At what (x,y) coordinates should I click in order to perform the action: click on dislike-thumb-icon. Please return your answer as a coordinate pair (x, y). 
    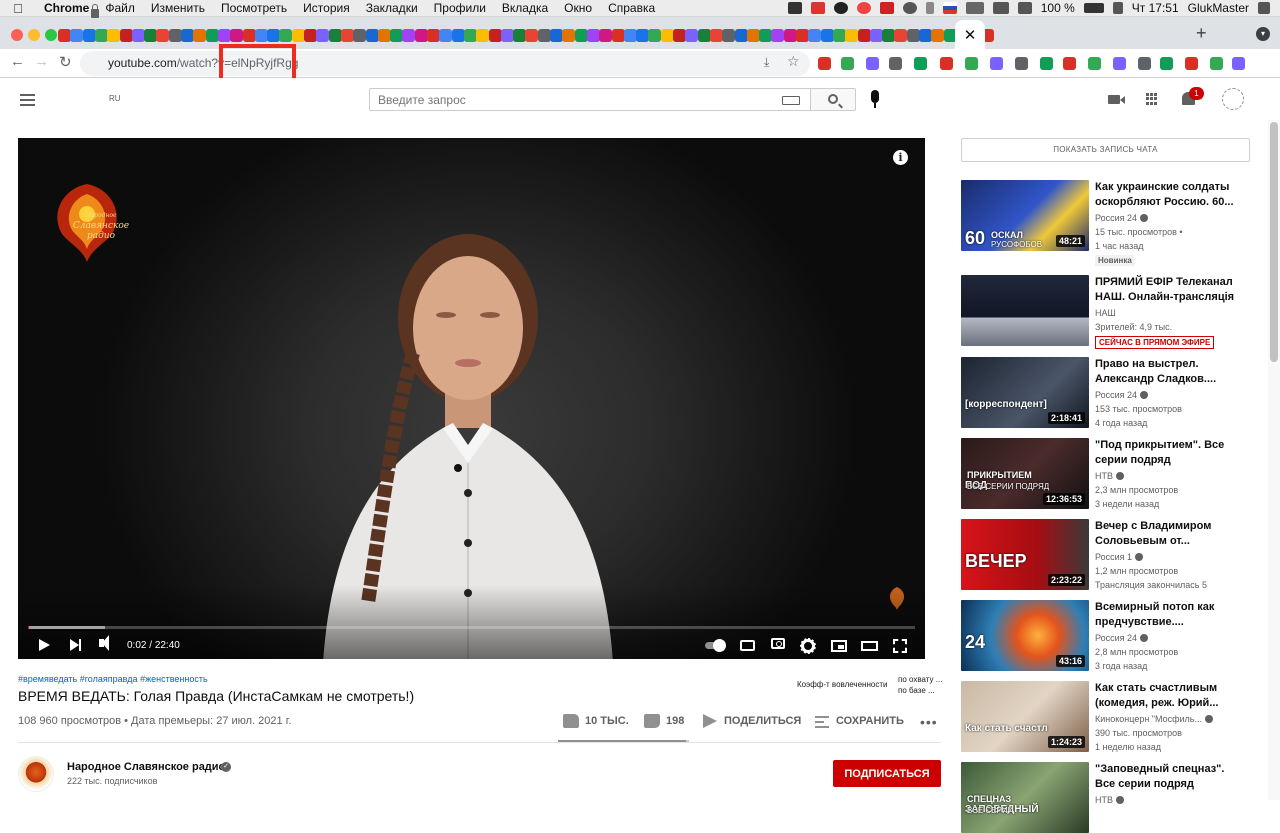
    Looking at the image, I should click on (652, 721).